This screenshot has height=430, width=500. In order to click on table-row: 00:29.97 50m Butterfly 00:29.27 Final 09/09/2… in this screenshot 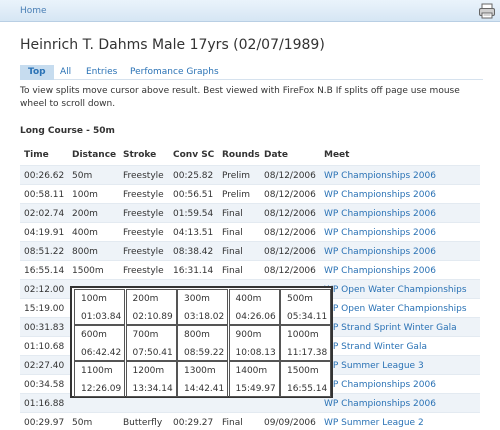, I will do `click(250, 421)`.